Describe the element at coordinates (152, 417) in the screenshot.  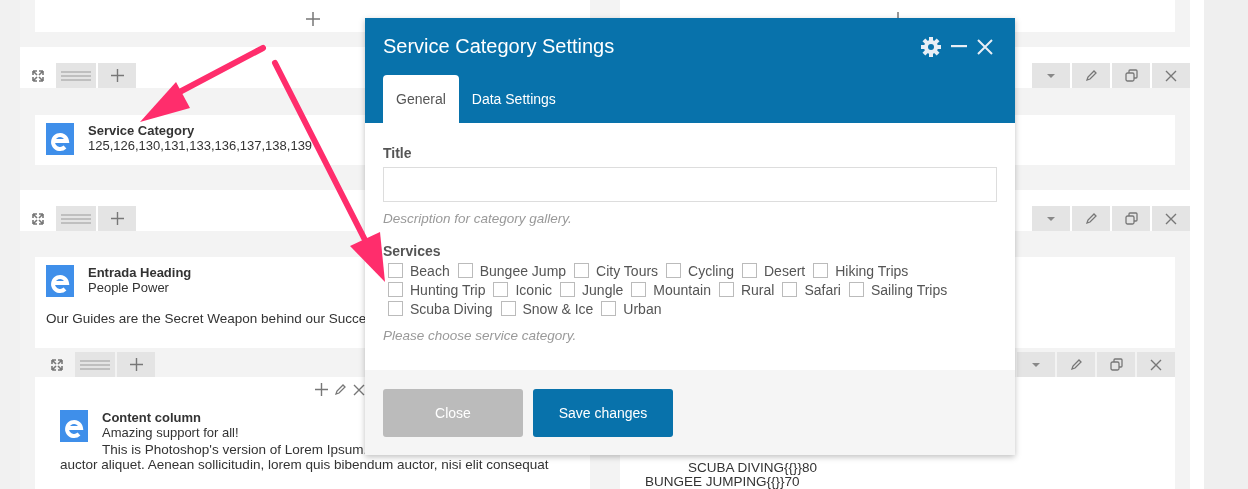
I see `element-title: Content column` at that location.